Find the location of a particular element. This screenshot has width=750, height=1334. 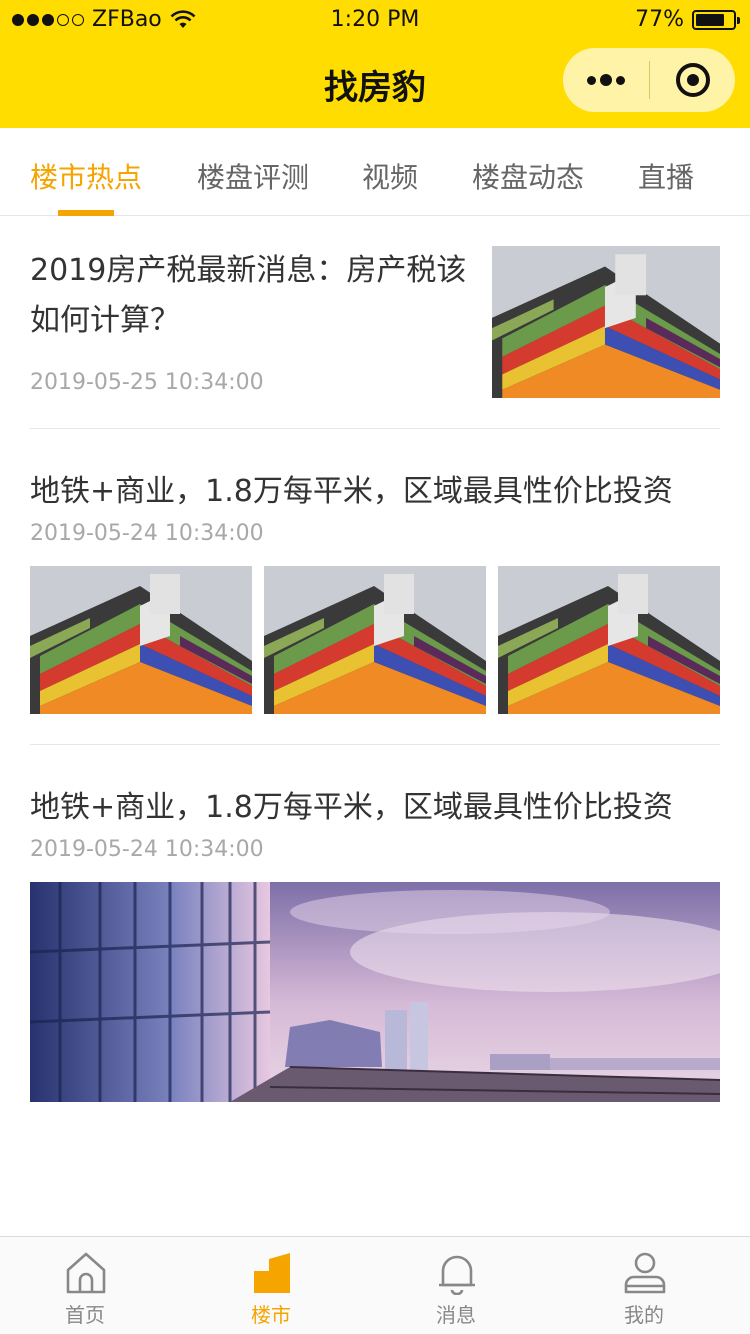

target-icon is located at coordinates (692, 80).